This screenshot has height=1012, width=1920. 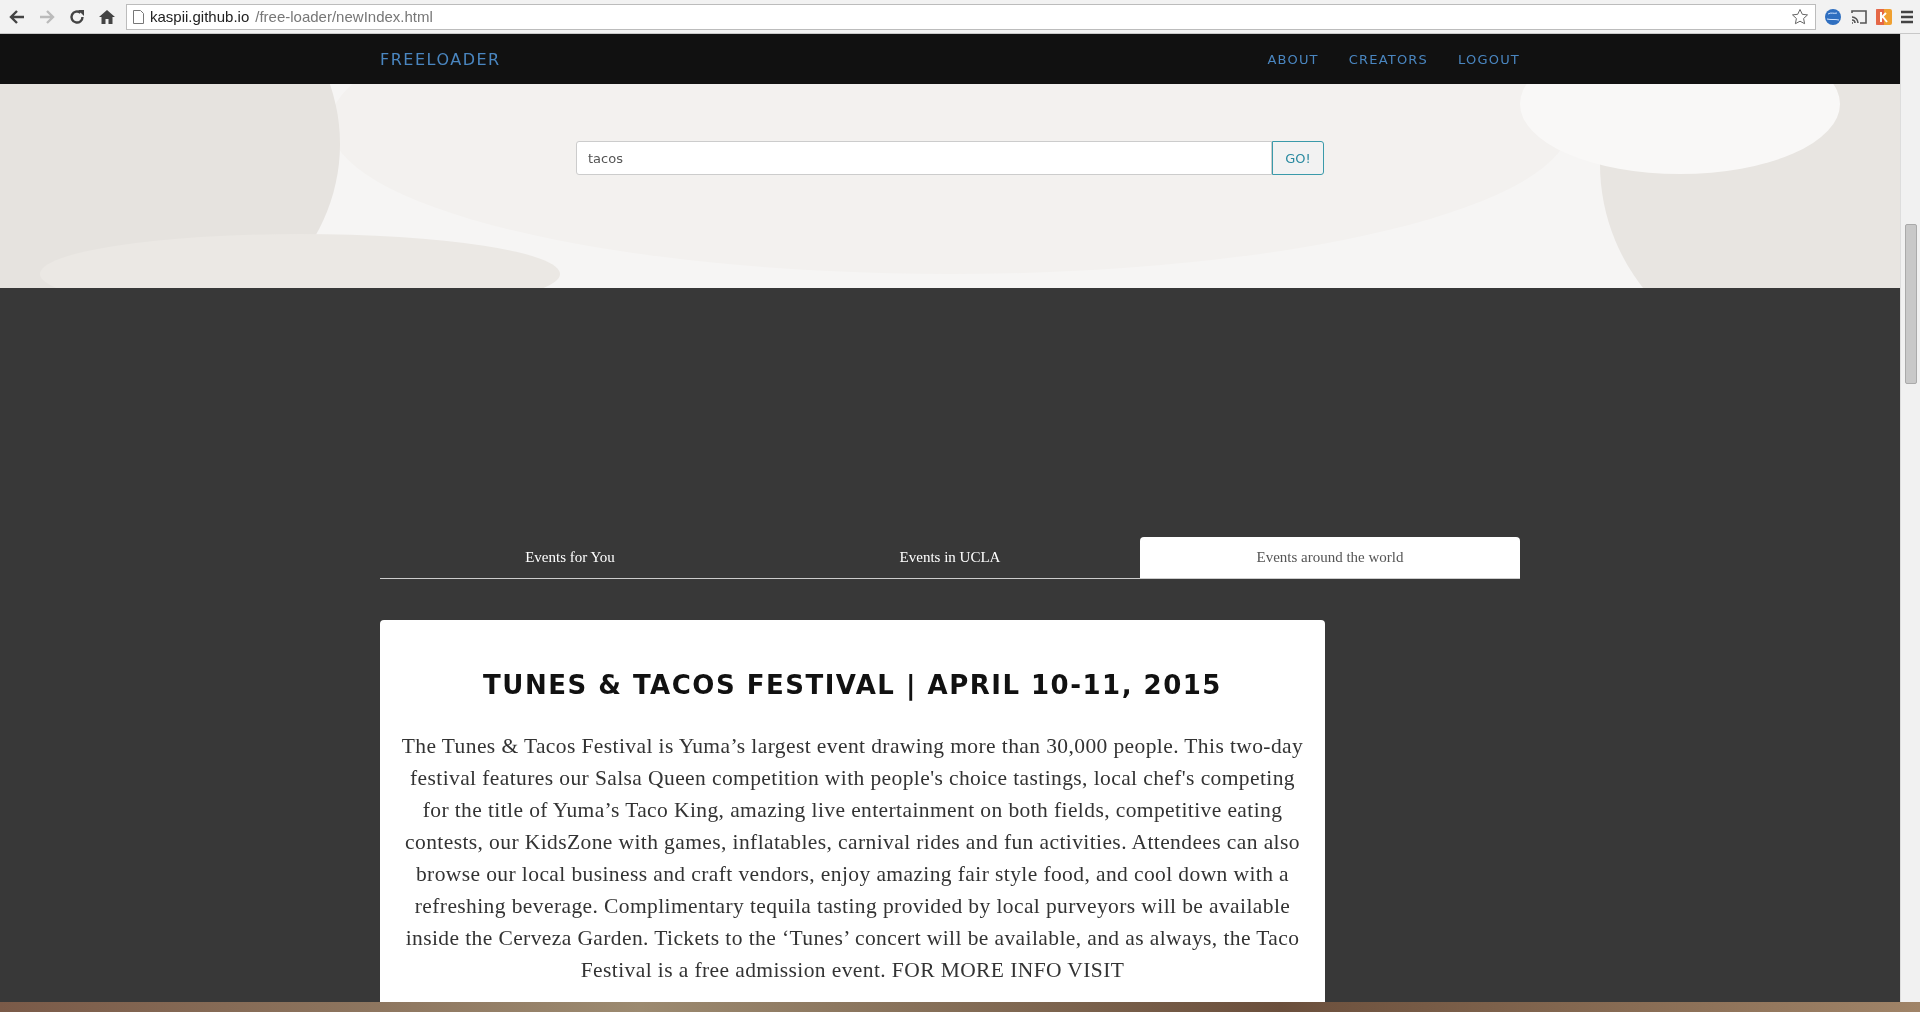 What do you see at coordinates (570, 558) in the screenshot?
I see `tab: Events for You` at bounding box center [570, 558].